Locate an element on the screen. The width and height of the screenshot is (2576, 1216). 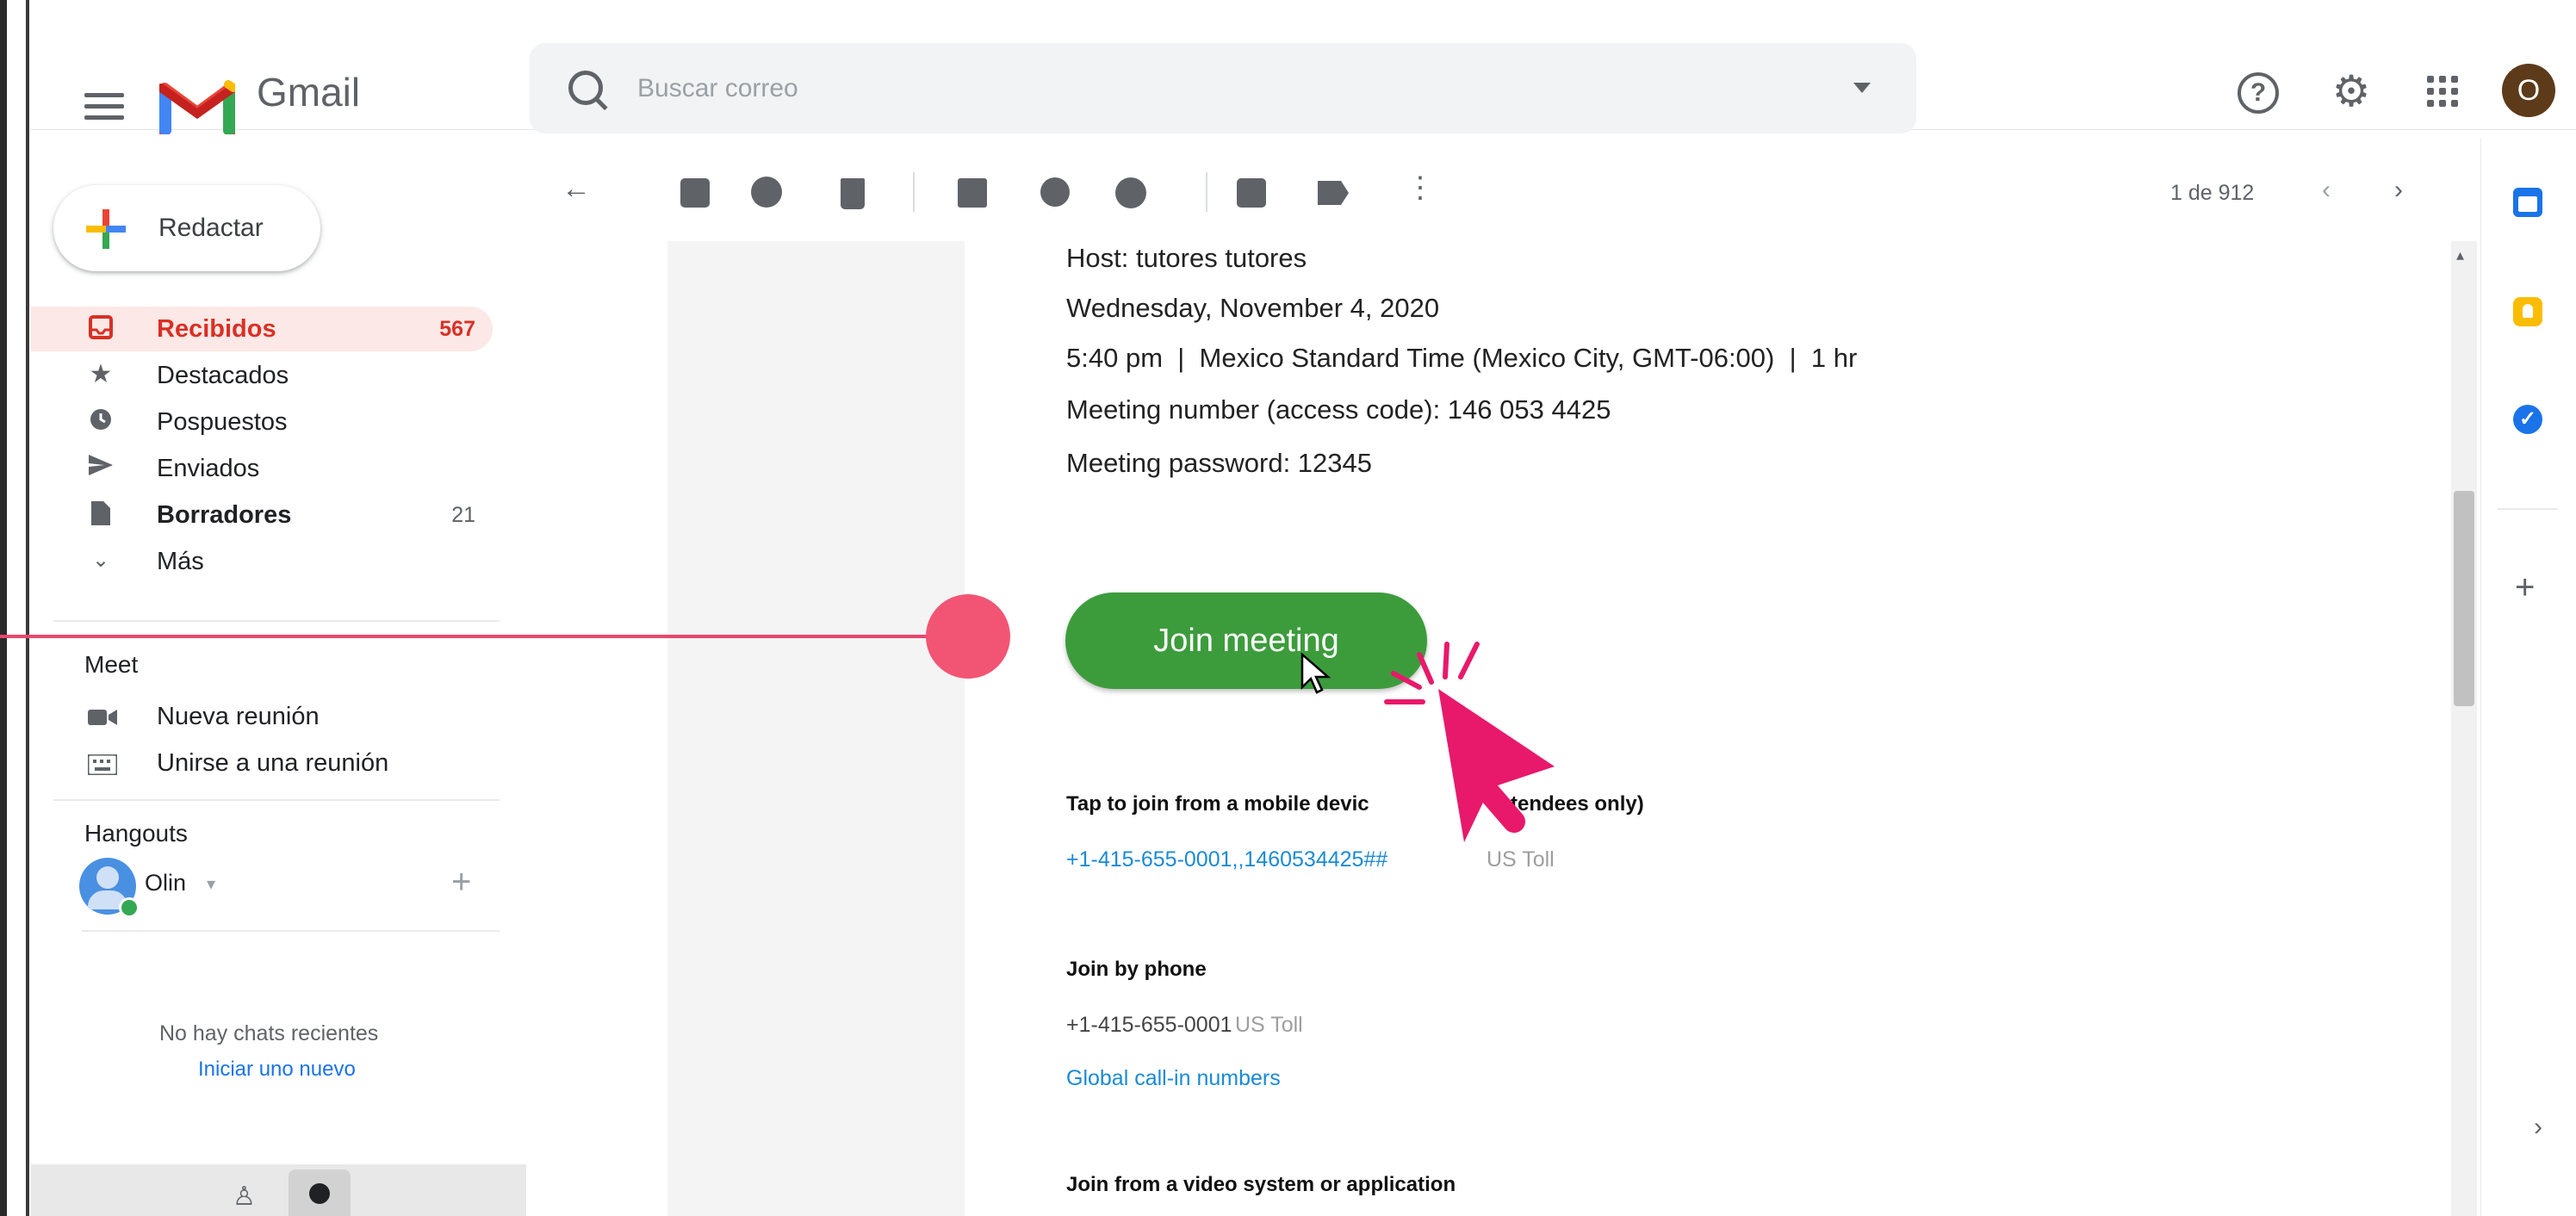
user-status-dropdown-icon: ▾ is located at coordinates (211, 884).